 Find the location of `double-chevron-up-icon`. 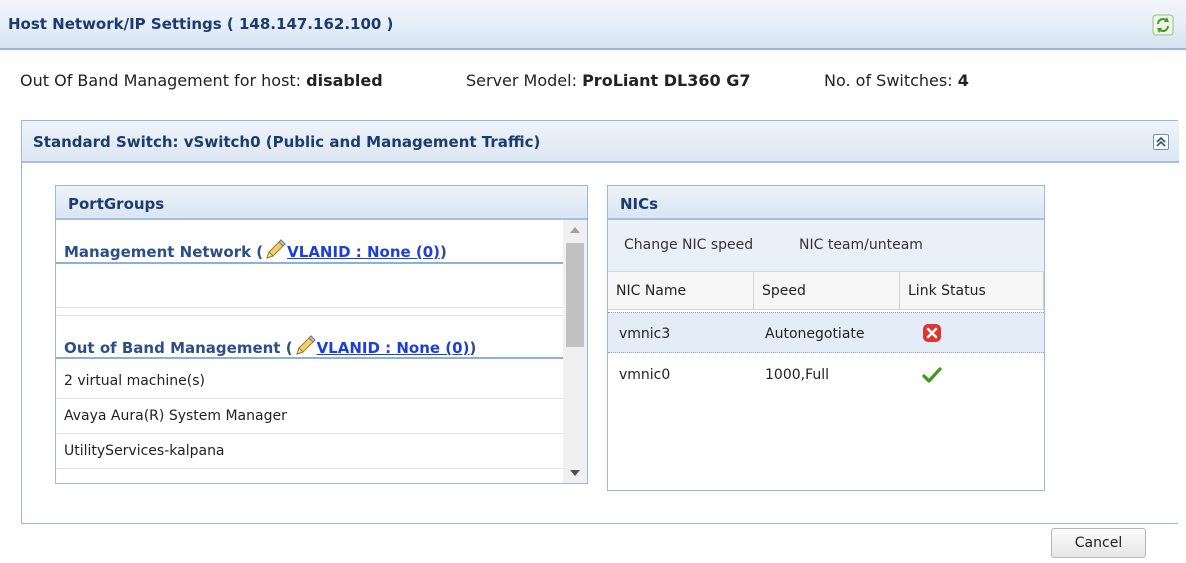

double-chevron-up-icon is located at coordinates (1161, 141).